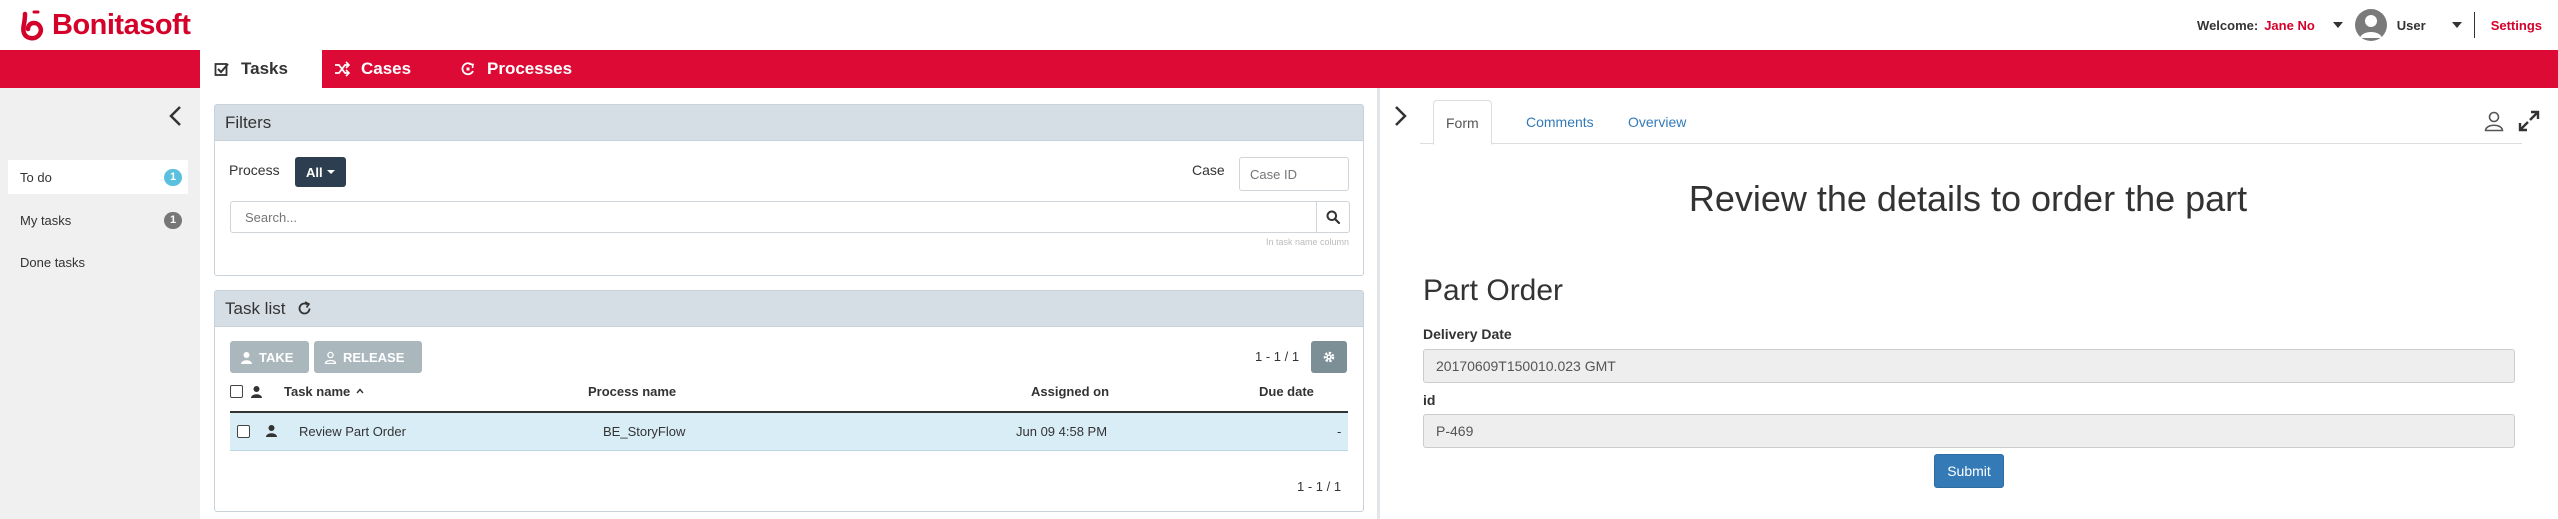 The height and width of the screenshot is (519, 2558). I want to click on pager-count-bottom: 1 - 1 / 1, so click(1319, 486).